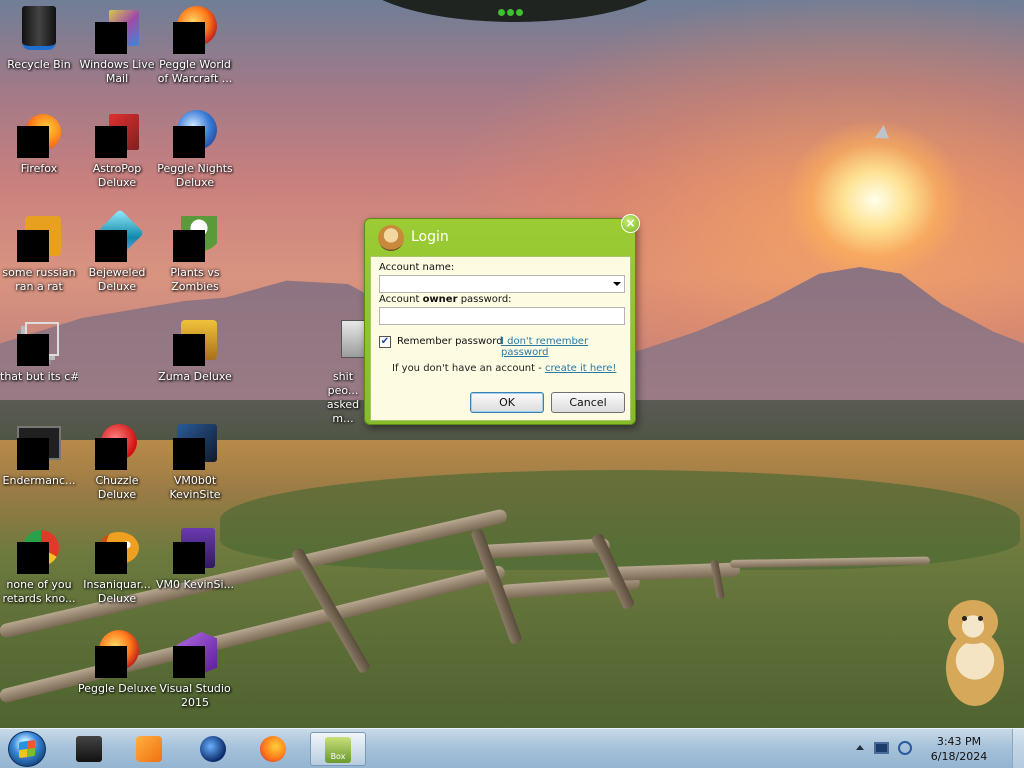 The height and width of the screenshot is (768, 1024). Describe the element at coordinates (881, 748) in the screenshot. I see `monitor-icon` at that location.